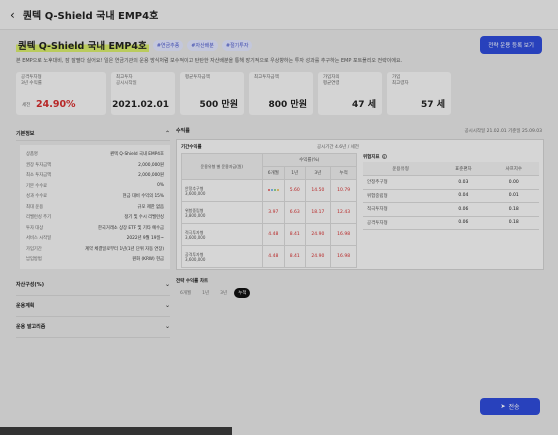 The width and height of the screenshot is (558, 435). I want to click on table-header: 3년, so click(318, 173).